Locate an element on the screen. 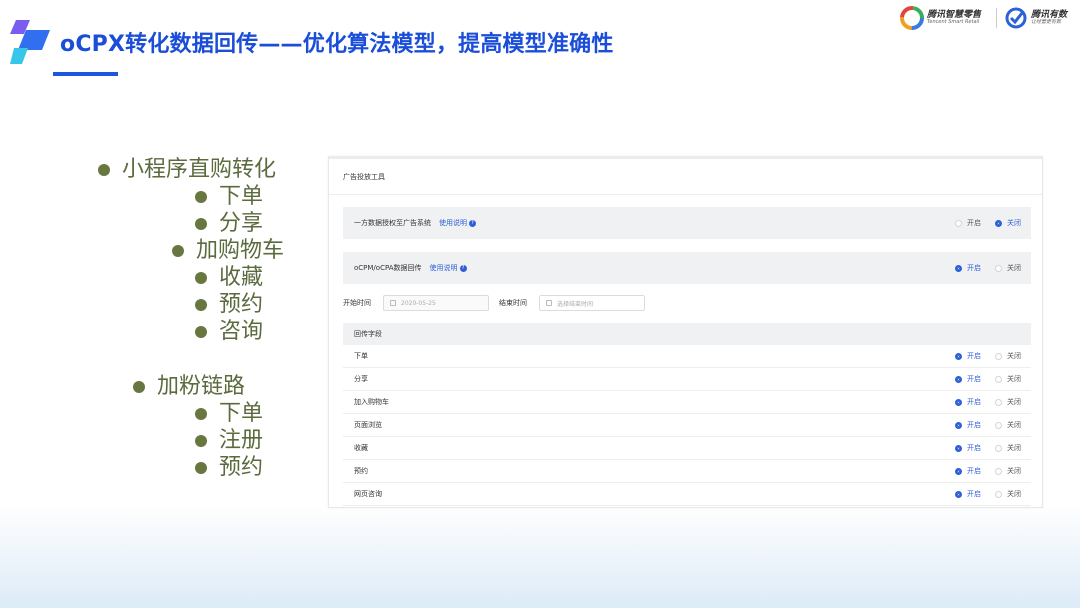 The height and width of the screenshot is (608, 1080). youshu-logo-icon is located at coordinates (1016, 18).